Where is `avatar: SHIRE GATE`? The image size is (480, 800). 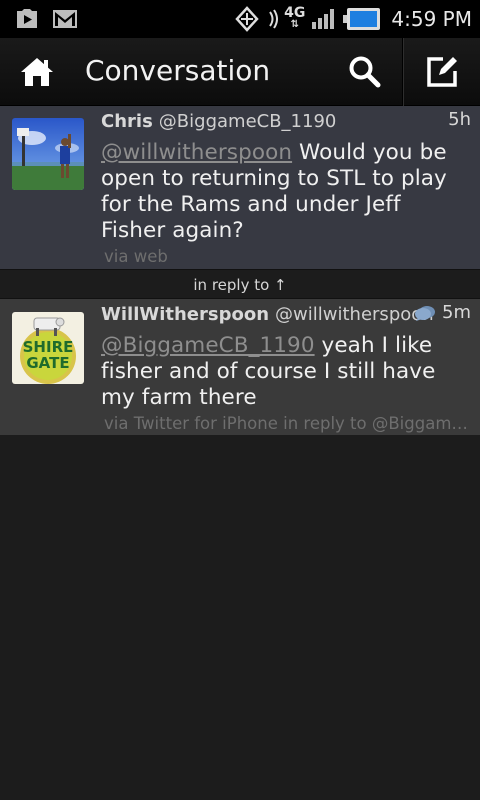
avatar: SHIRE GATE is located at coordinates (48, 348).